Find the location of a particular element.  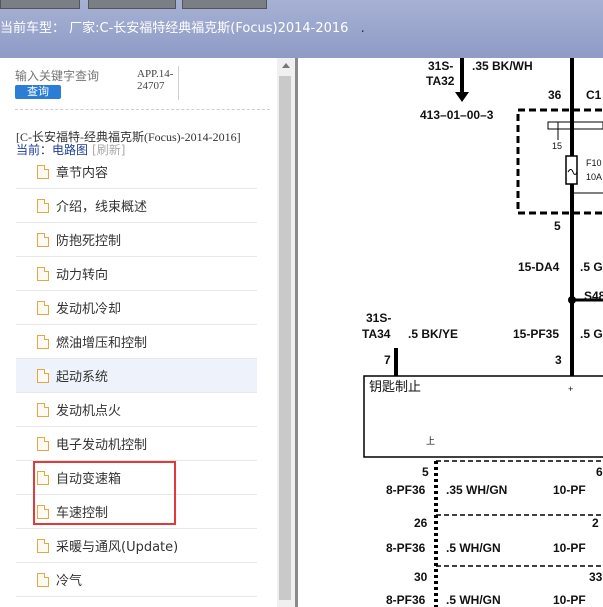

label-whgn-35: .35 WH/GN is located at coordinates (476, 490).